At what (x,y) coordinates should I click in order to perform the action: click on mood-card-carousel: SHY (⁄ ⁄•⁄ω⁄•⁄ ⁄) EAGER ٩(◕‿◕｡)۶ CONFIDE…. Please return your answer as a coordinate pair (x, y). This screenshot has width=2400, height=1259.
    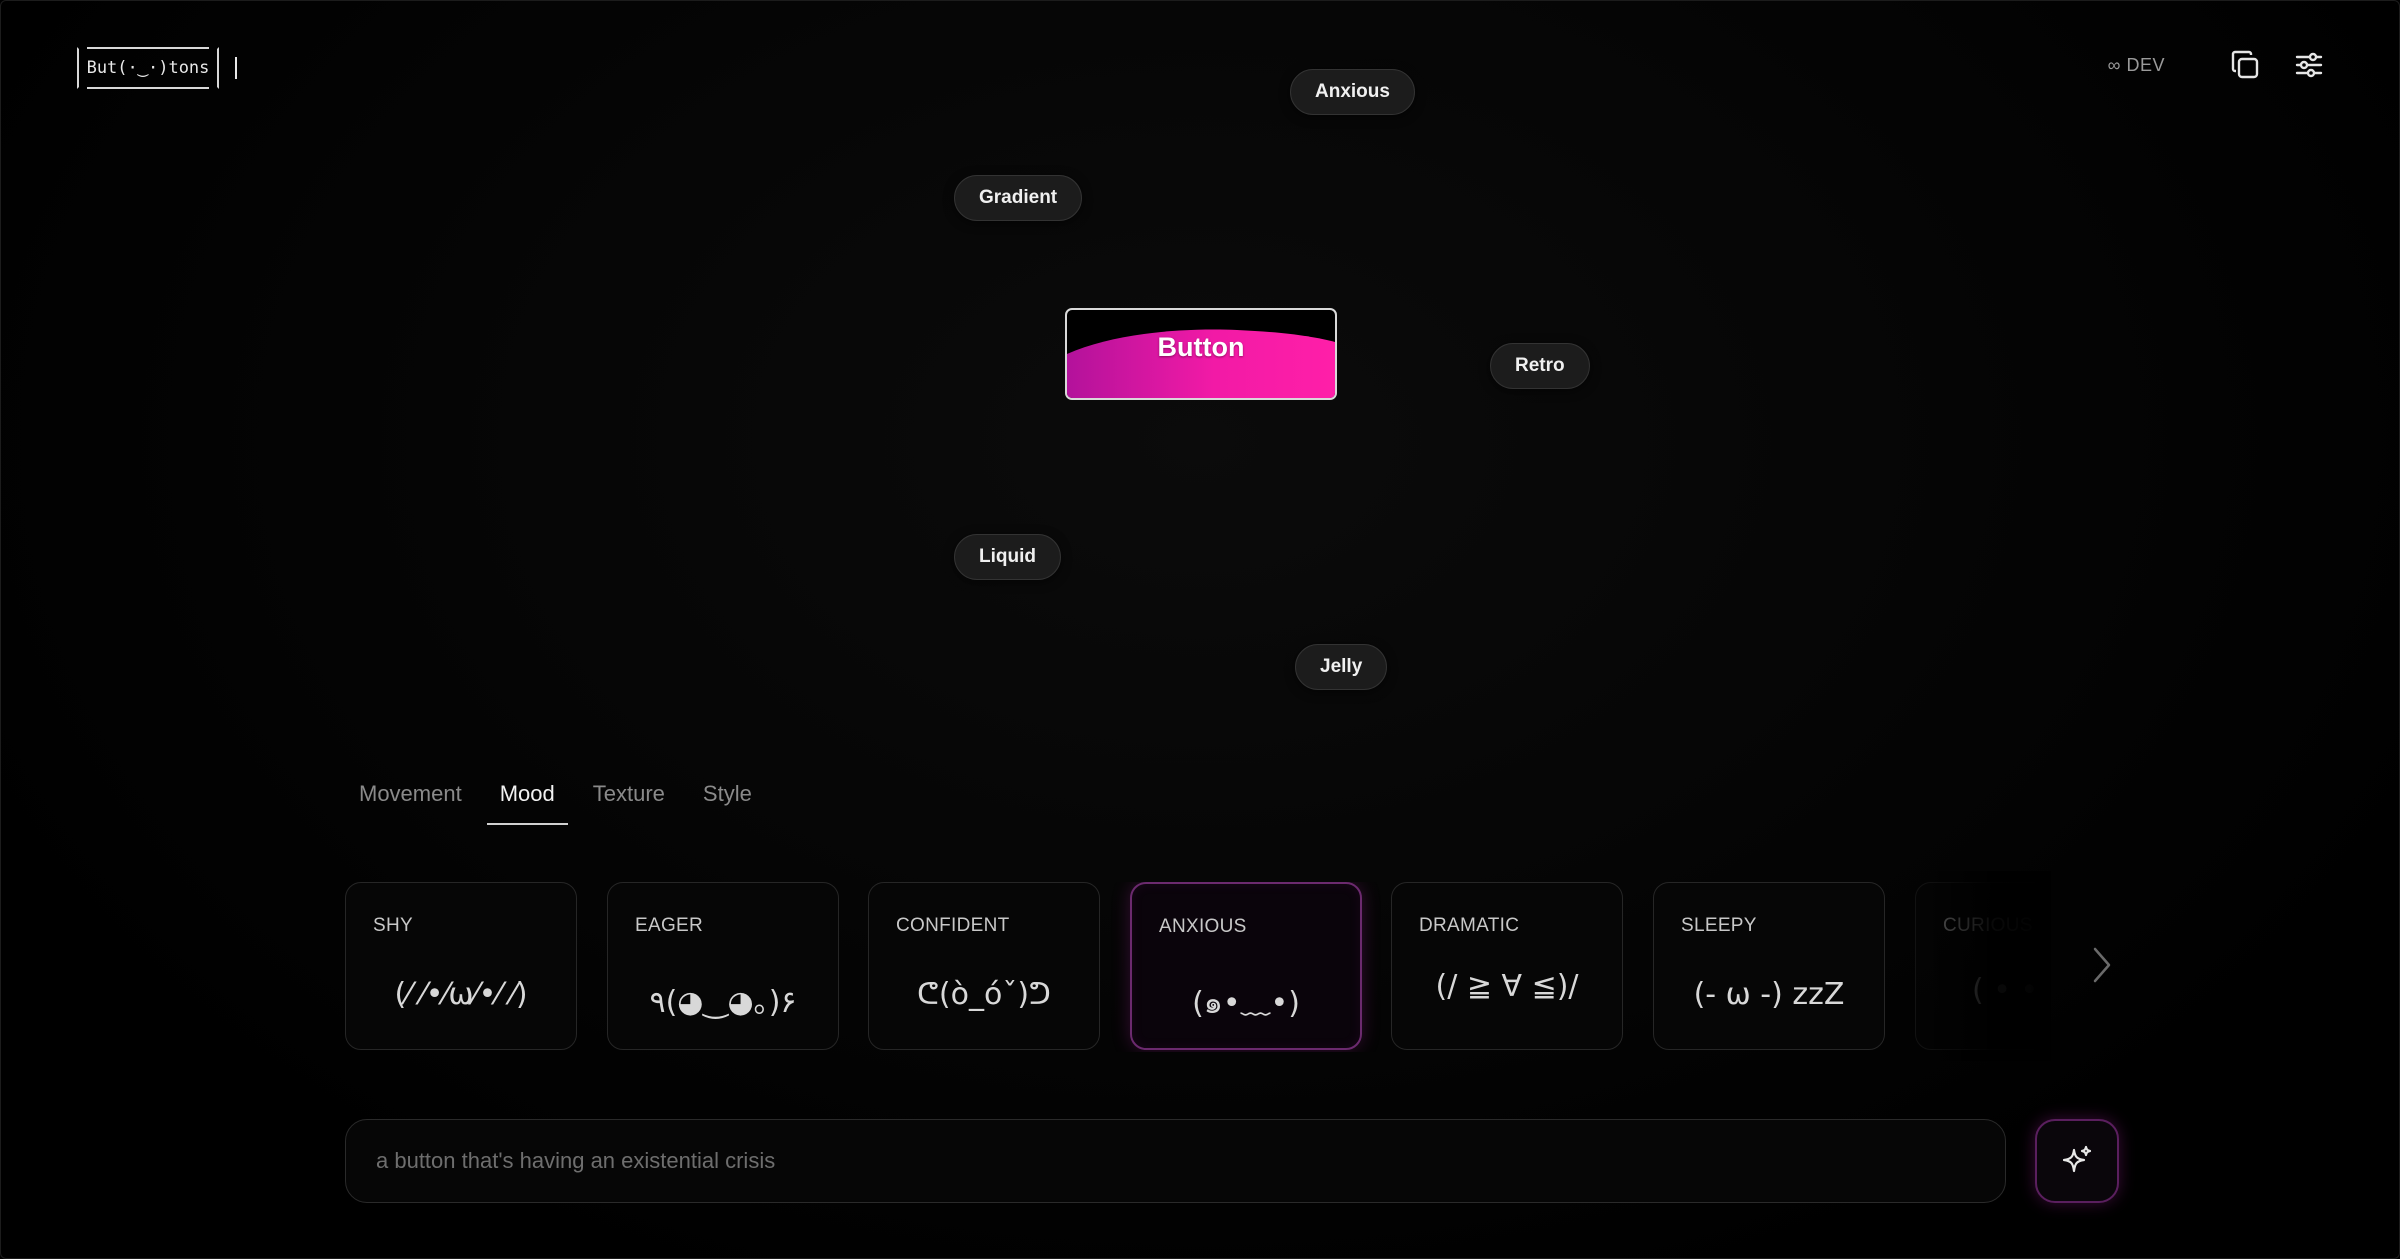
    Looking at the image, I should click on (1195, 967).